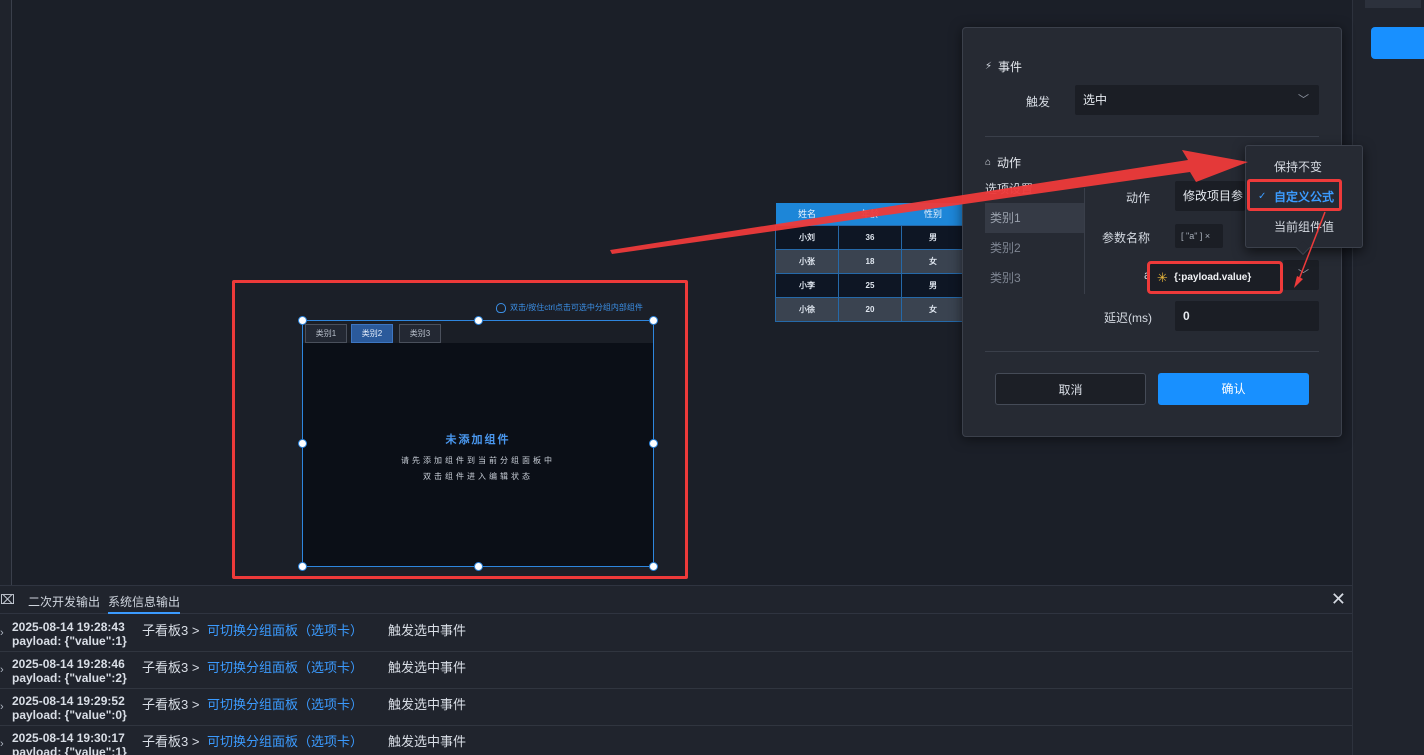 The height and width of the screenshot is (755, 1424). I want to click on log-time: 2025-08-14 19:28:43, so click(68, 627).